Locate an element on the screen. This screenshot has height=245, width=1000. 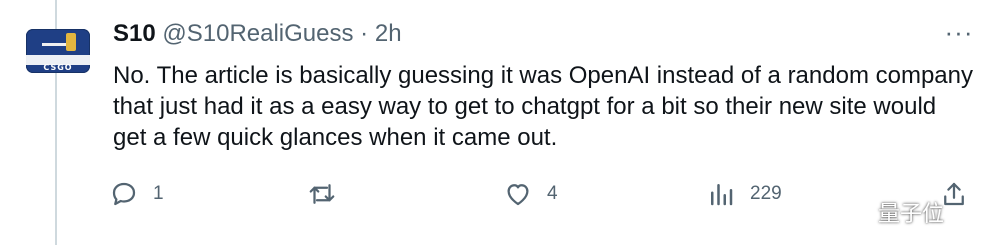
avatar: CSGO is located at coordinates (58, 51).